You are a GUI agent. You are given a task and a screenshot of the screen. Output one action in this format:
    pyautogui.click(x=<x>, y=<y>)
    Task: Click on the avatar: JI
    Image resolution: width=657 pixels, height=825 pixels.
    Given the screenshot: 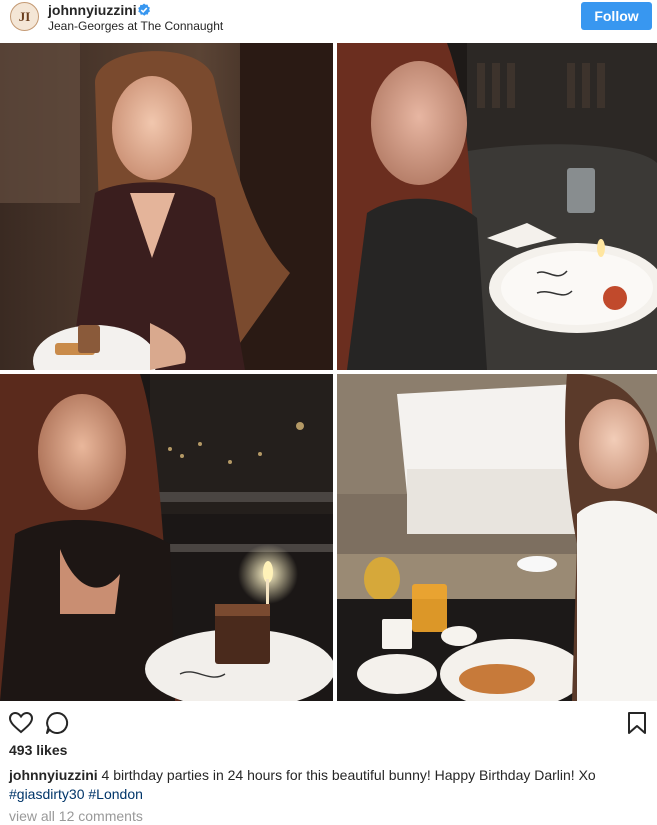 What is the action you would take?
    pyautogui.click(x=24, y=16)
    